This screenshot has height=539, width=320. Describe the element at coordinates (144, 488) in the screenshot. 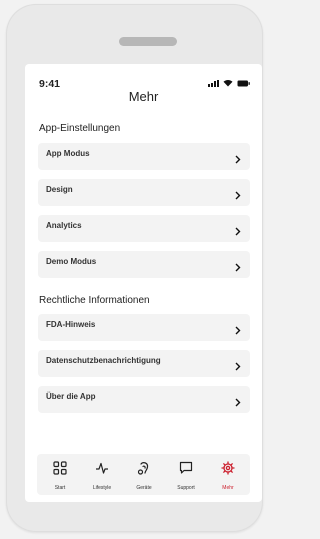

I see `tab-label: Geräte` at that location.